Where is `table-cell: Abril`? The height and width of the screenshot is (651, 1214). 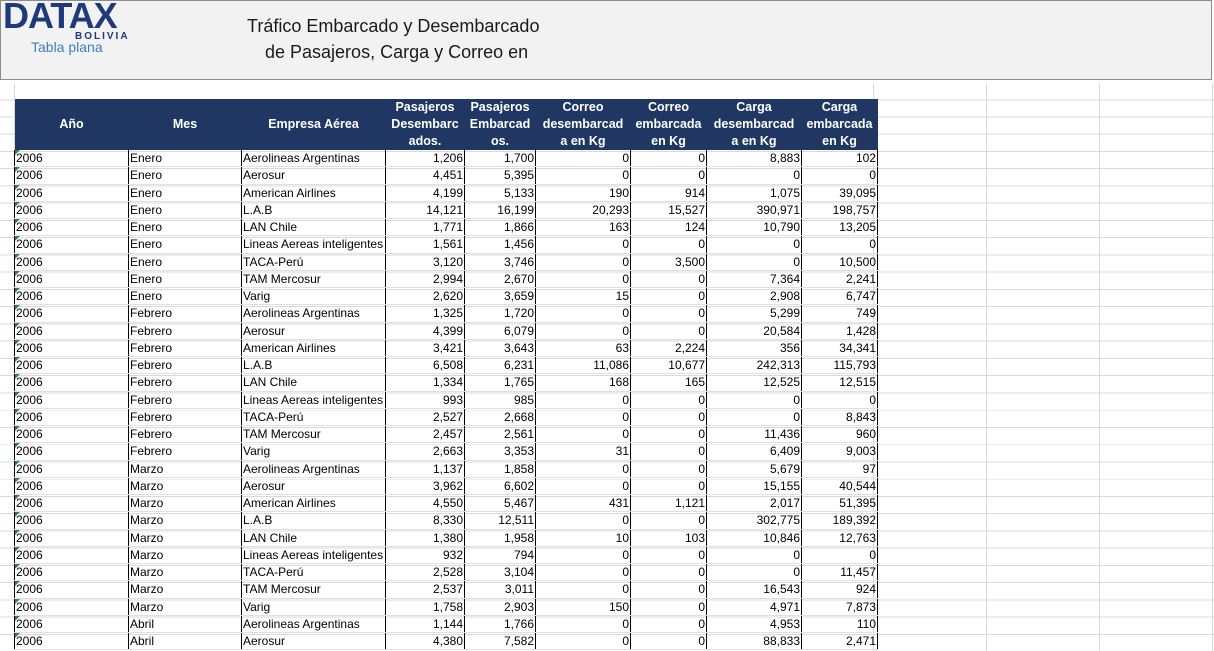 table-cell: Abril is located at coordinates (185, 641).